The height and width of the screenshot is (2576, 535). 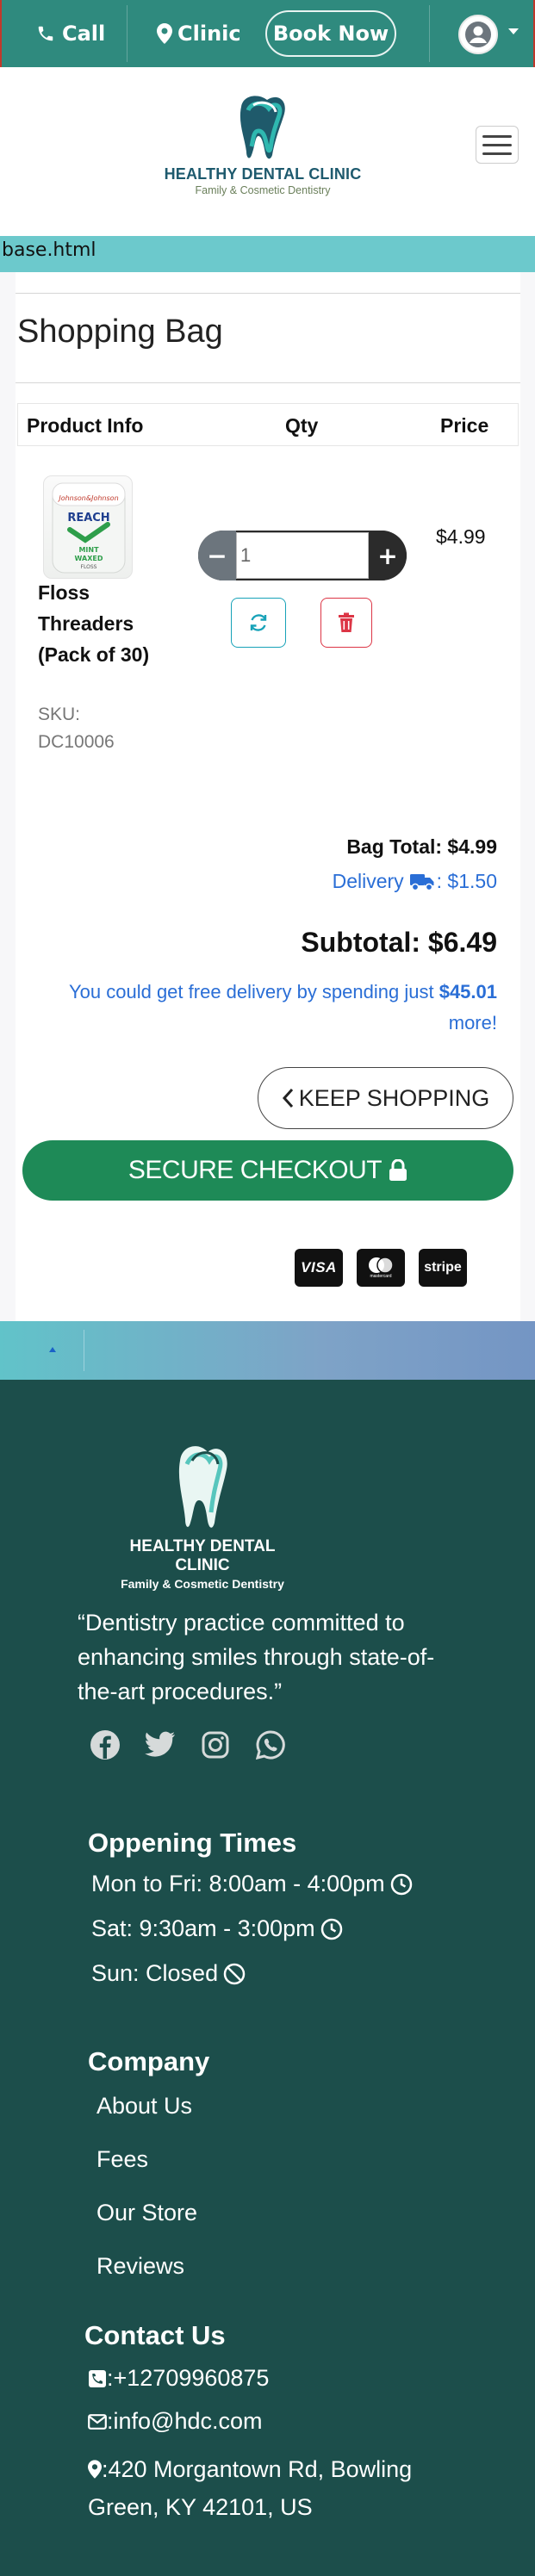 I want to click on visa-icon: VISA, so click(x=319, y=1268).